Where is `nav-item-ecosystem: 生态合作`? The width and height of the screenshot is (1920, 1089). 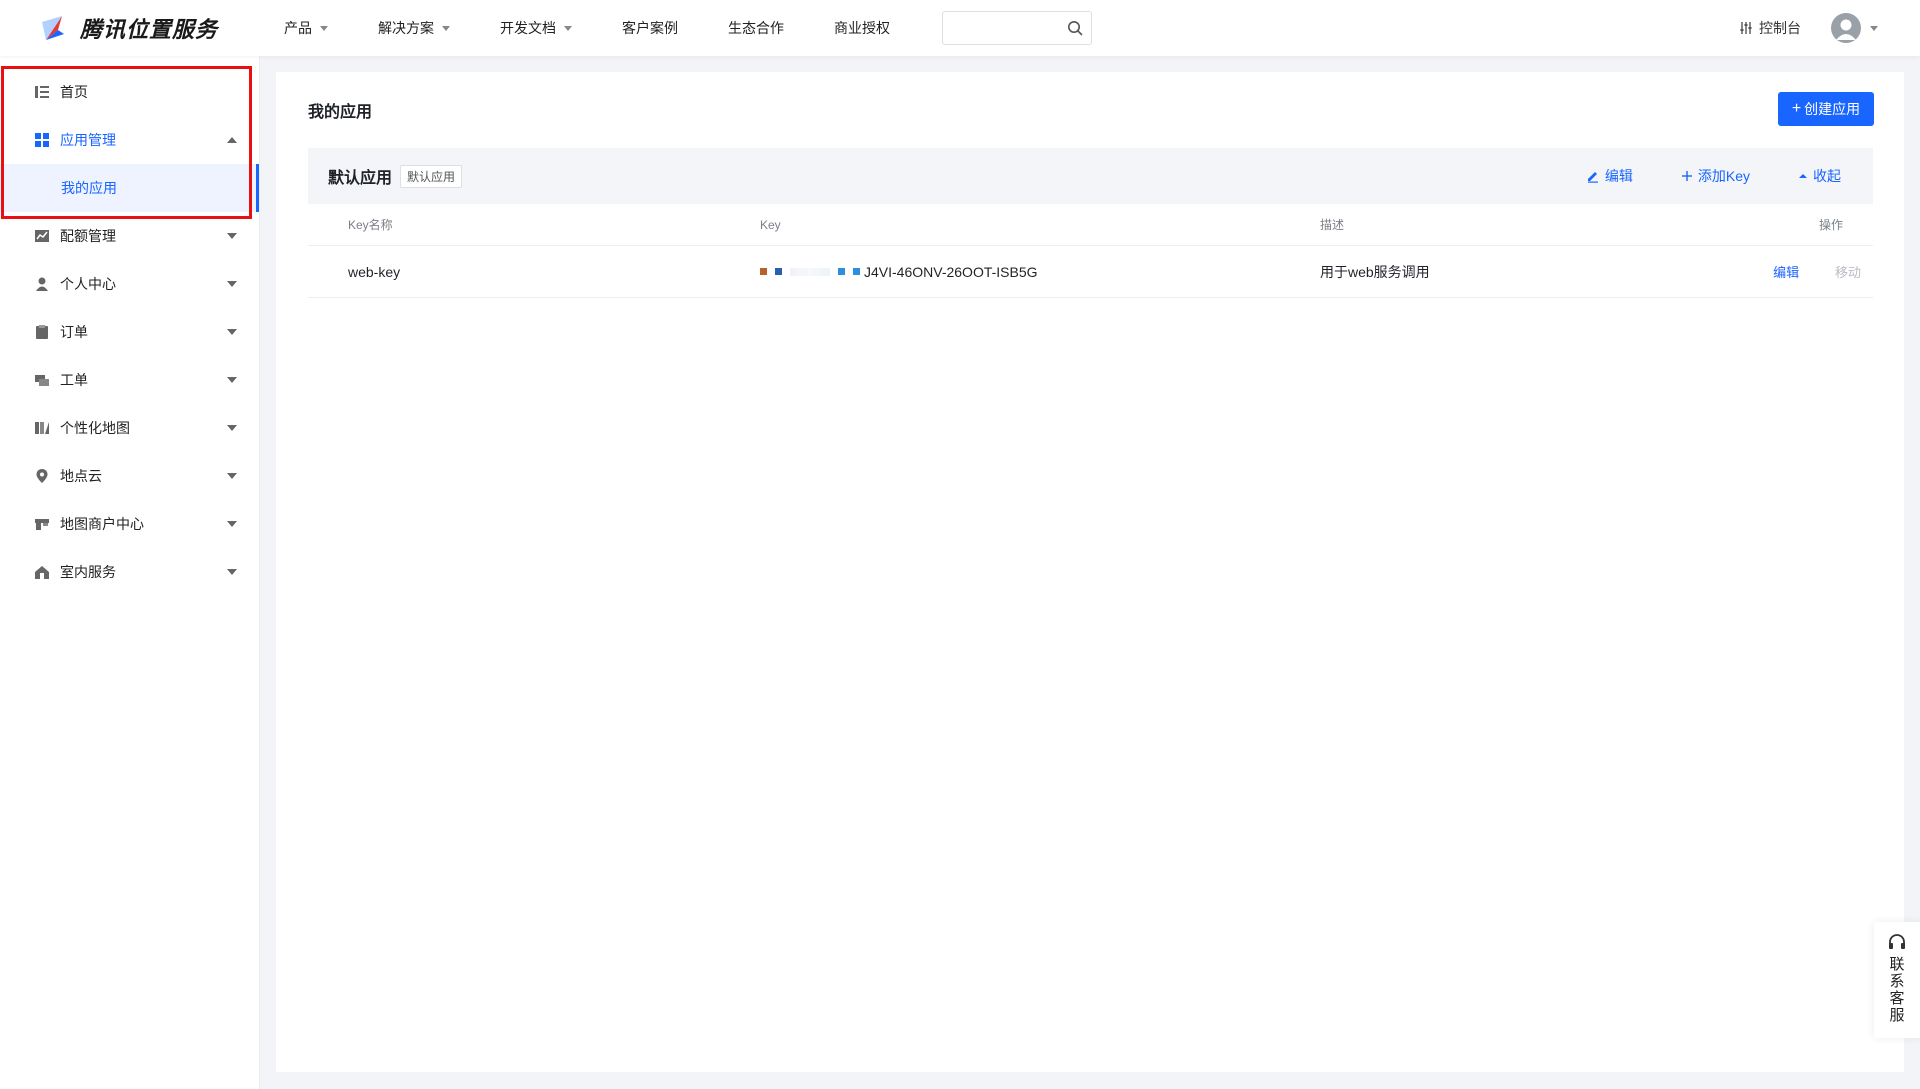 nav-item-ecosystem: 生态合作 is located at coordinates (756, 28).